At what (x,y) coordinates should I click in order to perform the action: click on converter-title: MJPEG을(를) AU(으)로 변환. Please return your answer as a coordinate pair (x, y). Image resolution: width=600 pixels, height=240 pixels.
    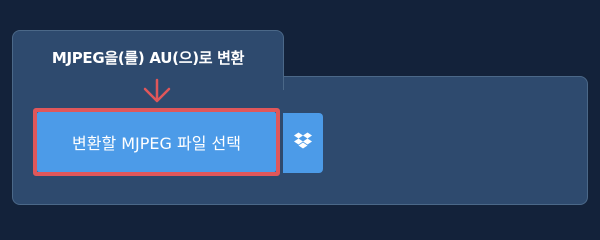
    Looking at the image, I should click on (148, 58).